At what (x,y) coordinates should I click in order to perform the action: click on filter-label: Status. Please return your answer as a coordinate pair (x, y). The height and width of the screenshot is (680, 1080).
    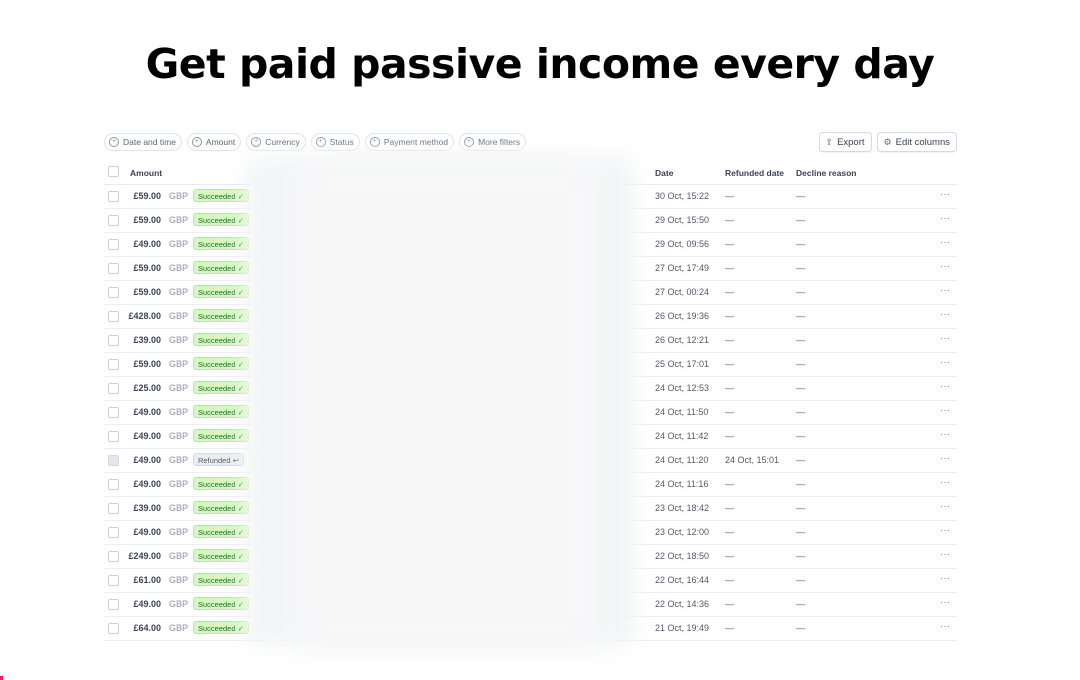
    Looking at the image, I should click on (341, 142).